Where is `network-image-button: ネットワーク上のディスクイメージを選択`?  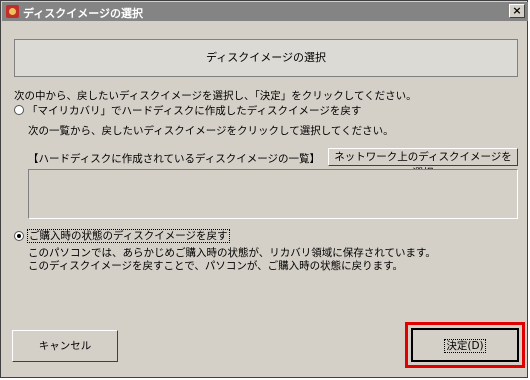
network-image-button: ネットワーク上のディスクイメージを選択 is located at coordinates (423, 163).